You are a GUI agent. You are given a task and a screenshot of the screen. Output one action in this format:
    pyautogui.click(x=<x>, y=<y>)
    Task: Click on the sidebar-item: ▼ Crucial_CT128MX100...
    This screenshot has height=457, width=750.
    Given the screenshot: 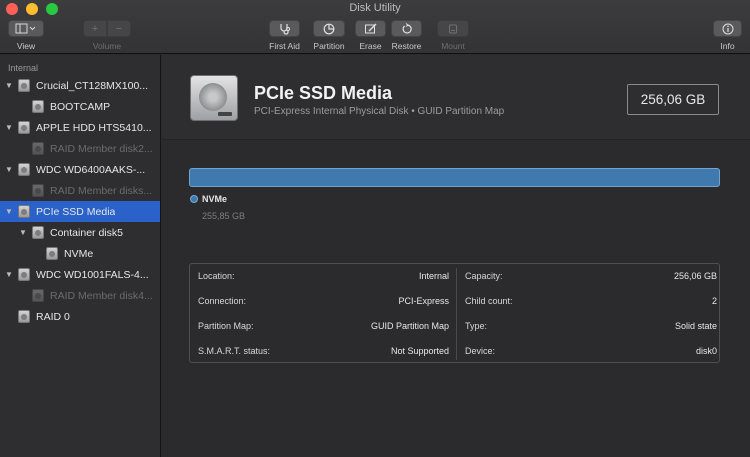 What is the action you would take?
    pyautogui.click(x=80, y=85)
    